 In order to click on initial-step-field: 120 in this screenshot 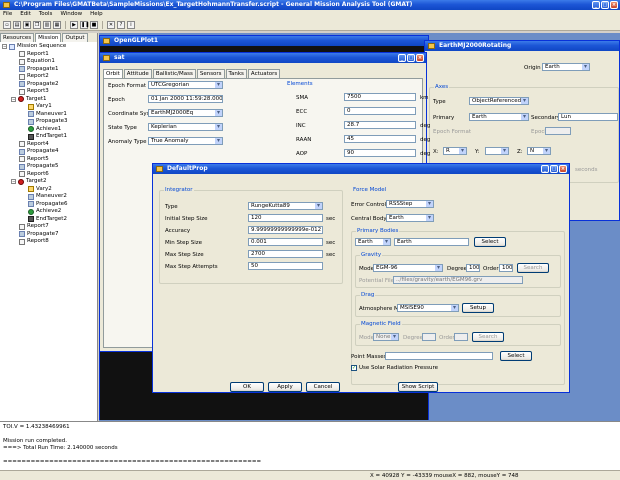, I will do `click(285, 218)`.